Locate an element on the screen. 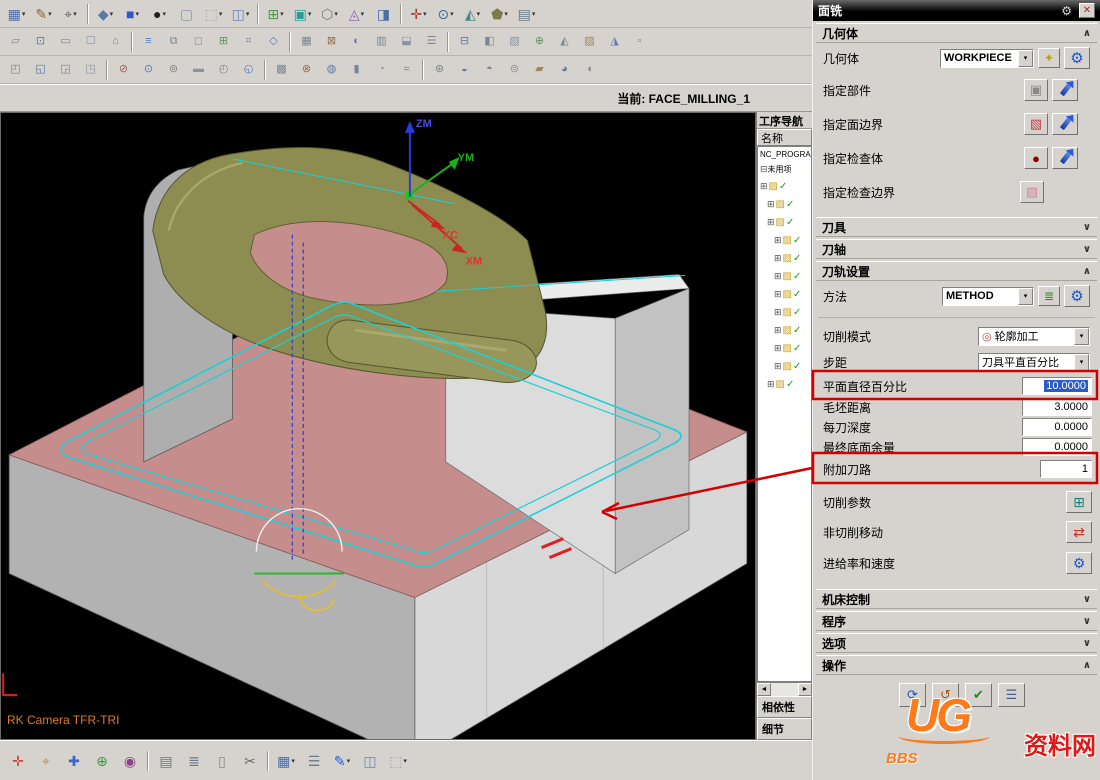  toolbar-button: ⌖ ▾ is located at coordinates (70, 14).